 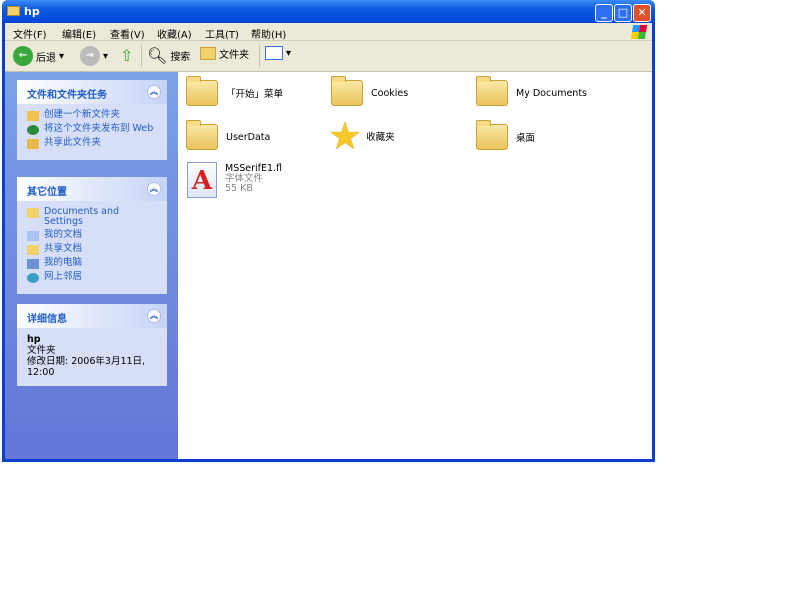 What do you see at coordinates (92, 189) in the screenshot?
I see `panel-header: 其它位置 ︽` at bounding box center [92, 189].